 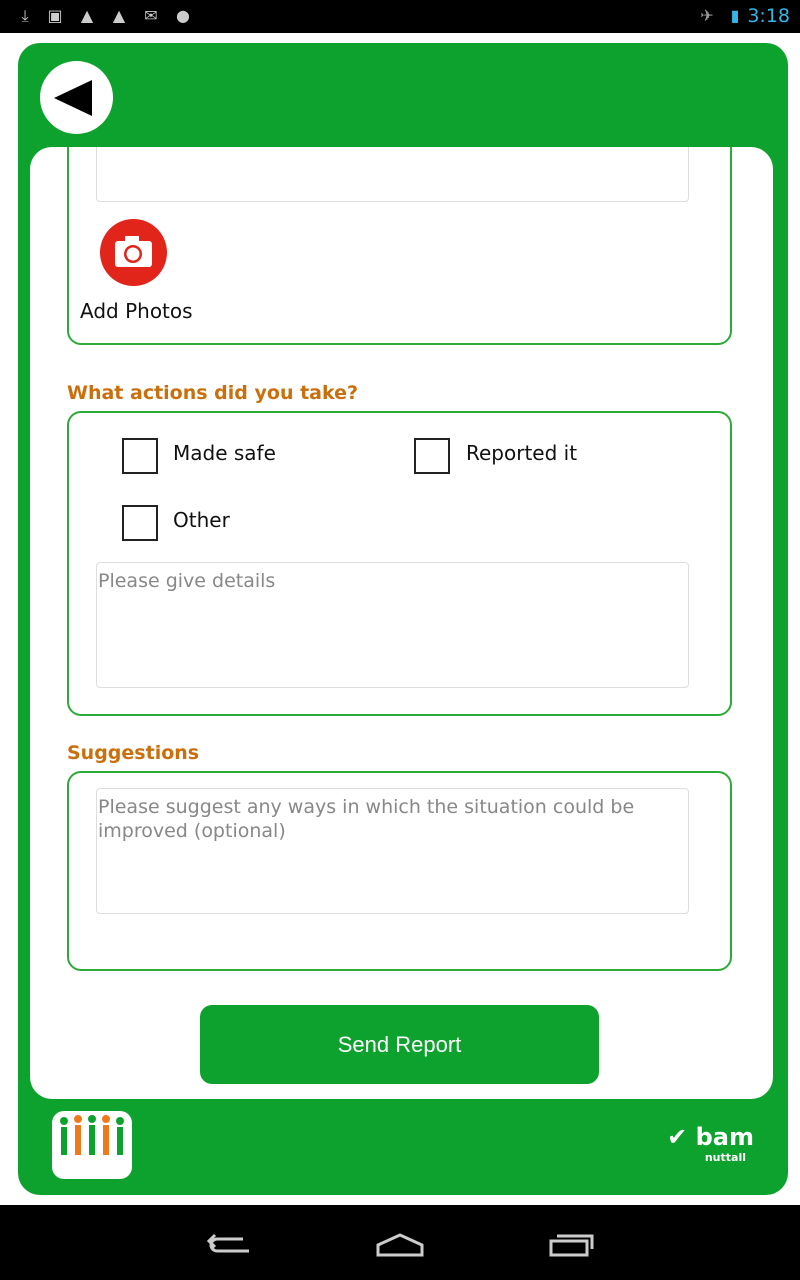 What do you see at coordinates (768, 16) in the screenshot?
I see `clock: 3:18` at bounding box center [768, 16].